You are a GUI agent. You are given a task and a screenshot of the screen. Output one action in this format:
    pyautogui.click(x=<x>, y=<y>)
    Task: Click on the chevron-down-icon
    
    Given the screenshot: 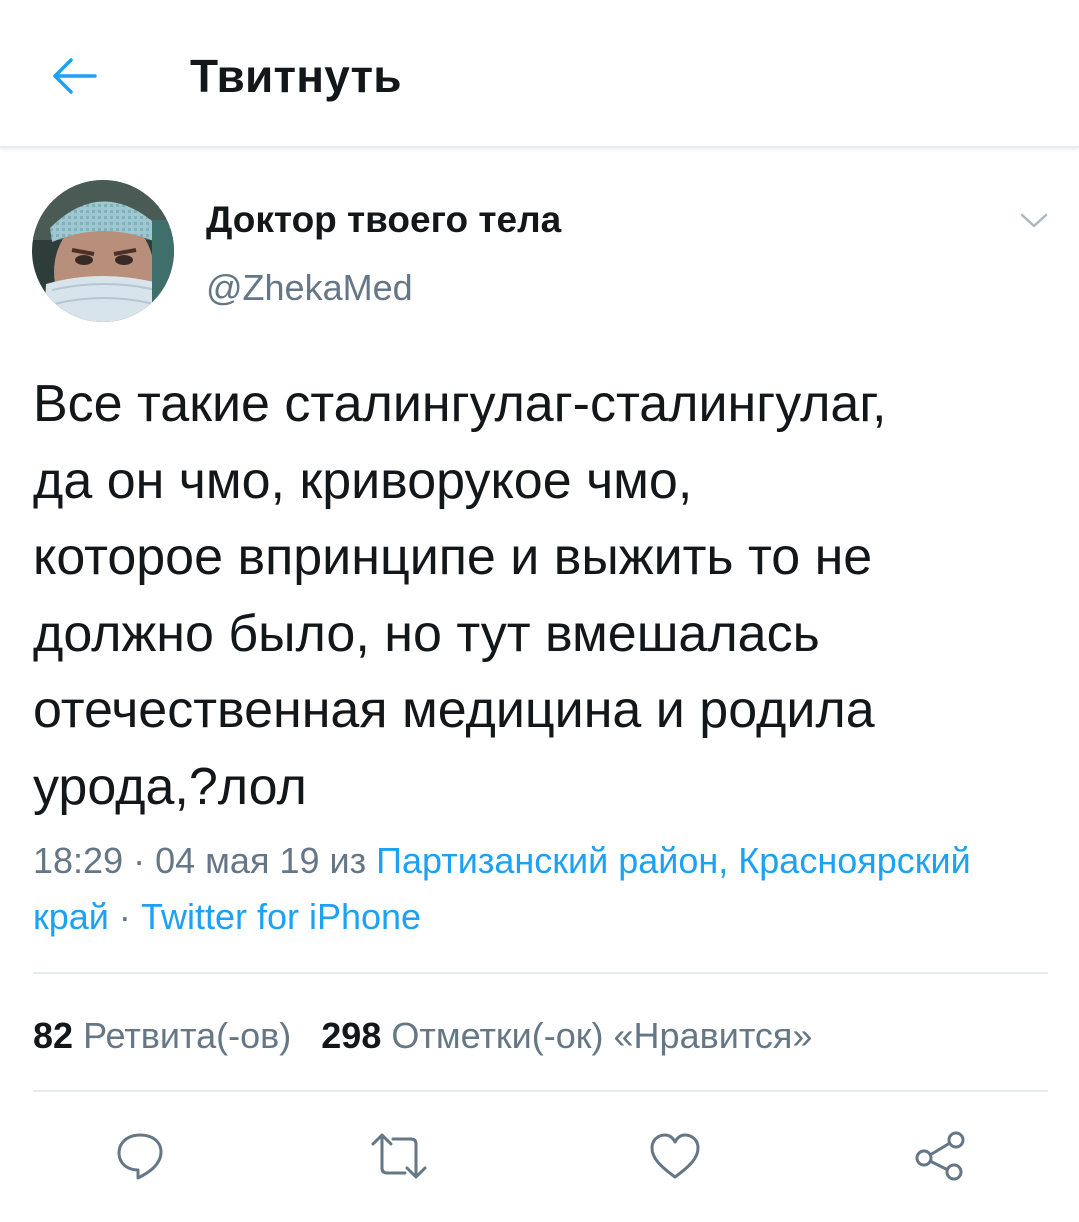 What is the action you would take?
    pyautogui.click(x=1034, y=220)
    